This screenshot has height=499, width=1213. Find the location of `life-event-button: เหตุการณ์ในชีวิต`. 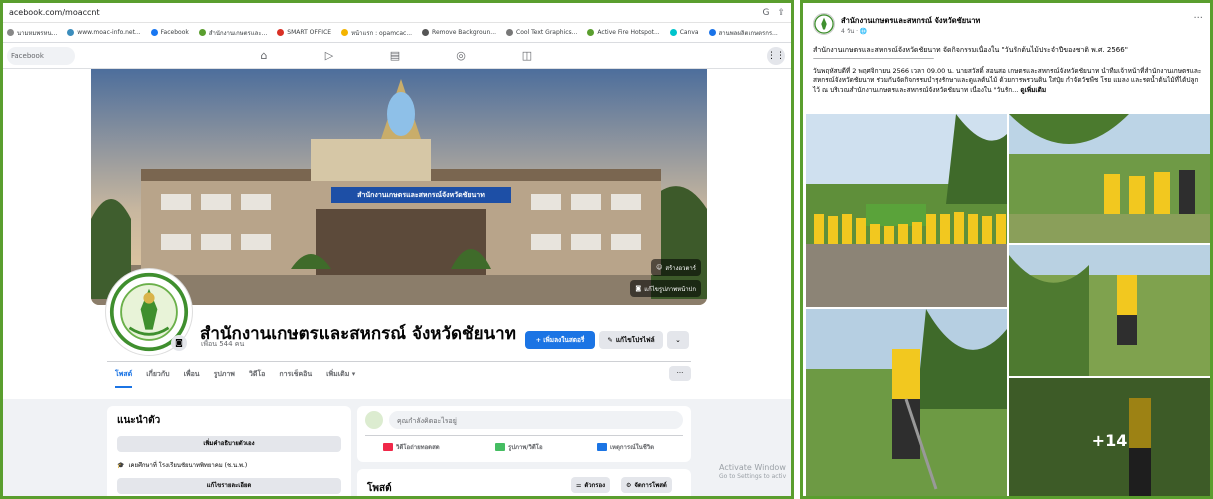

life-event-button: เหตุการณ์ในชีวิต is located at coordinates (625, 447).